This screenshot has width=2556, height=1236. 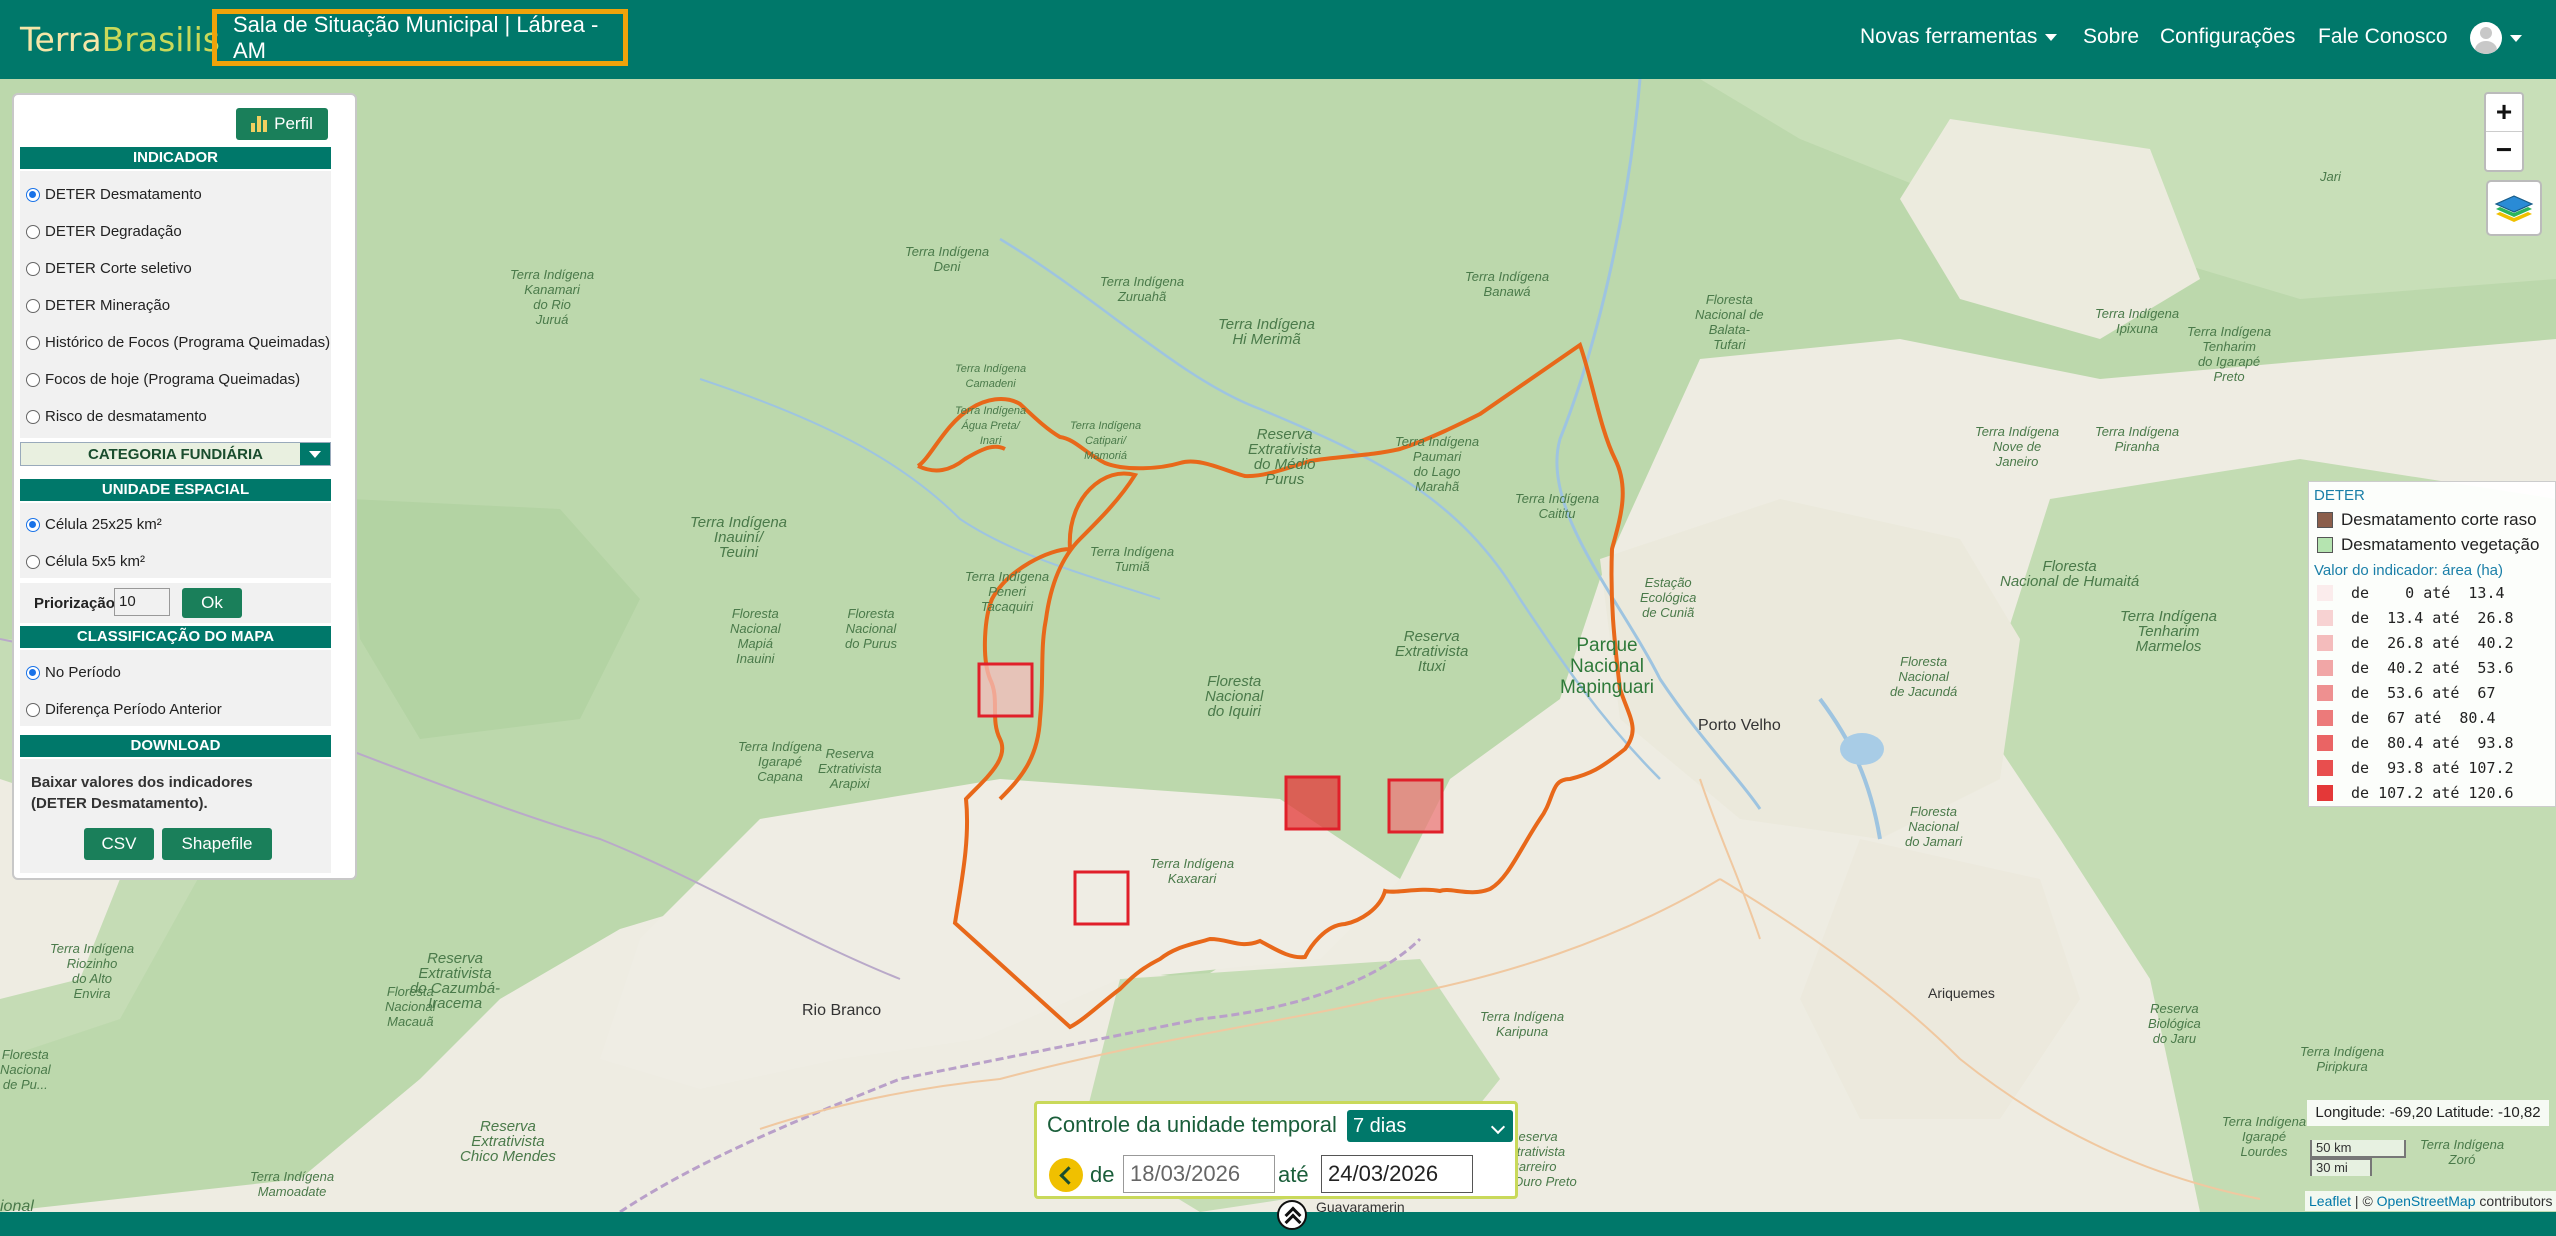 What do you see at coordinates (991, 426) in the screenshot?
I see `map-label: Terra Indígena Água Preta/Inari` at bounding box center [991, 426].